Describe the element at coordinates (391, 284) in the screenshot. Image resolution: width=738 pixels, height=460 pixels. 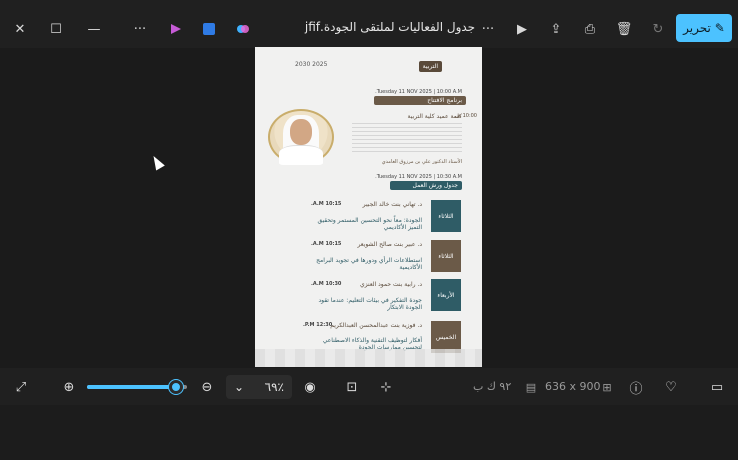
I see `session-speaker: د. رابية بنت حمود العنزي` at that location.